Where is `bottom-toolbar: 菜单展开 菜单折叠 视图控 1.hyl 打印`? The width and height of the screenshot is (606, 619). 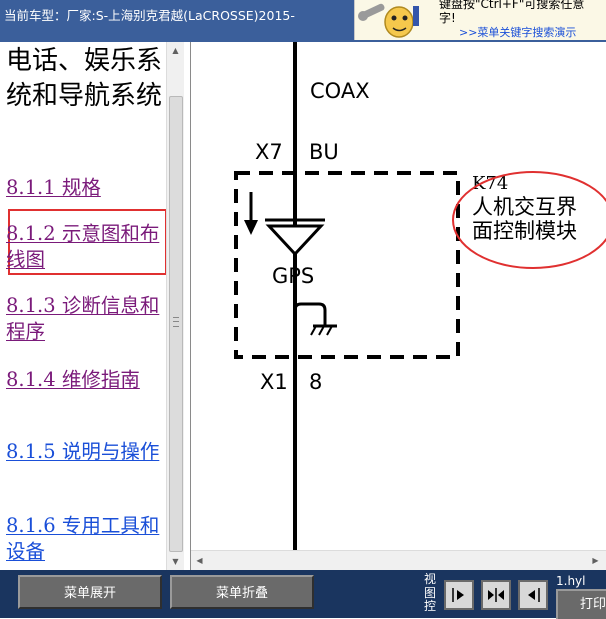
bottom-toolbar: 菜单展开 菜单折叠 视图控 1.hyl 打印 is located at coordinates (303, 594).